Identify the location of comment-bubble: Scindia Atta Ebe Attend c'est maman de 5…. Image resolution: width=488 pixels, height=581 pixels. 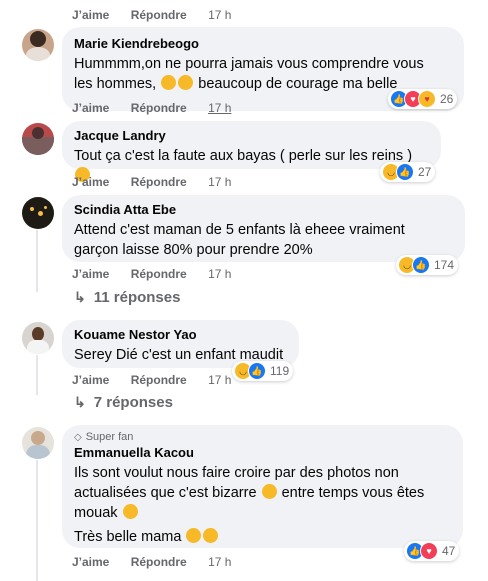
(263, 228).